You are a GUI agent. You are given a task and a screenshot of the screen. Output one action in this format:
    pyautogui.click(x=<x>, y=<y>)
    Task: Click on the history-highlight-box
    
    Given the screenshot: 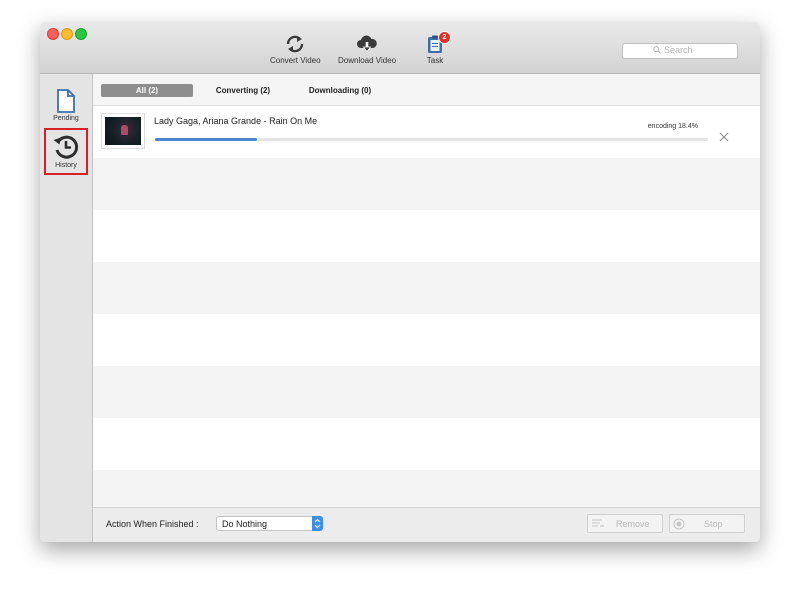 What is the action you would take?
    pyautogui.click(x=66, y=151)
    